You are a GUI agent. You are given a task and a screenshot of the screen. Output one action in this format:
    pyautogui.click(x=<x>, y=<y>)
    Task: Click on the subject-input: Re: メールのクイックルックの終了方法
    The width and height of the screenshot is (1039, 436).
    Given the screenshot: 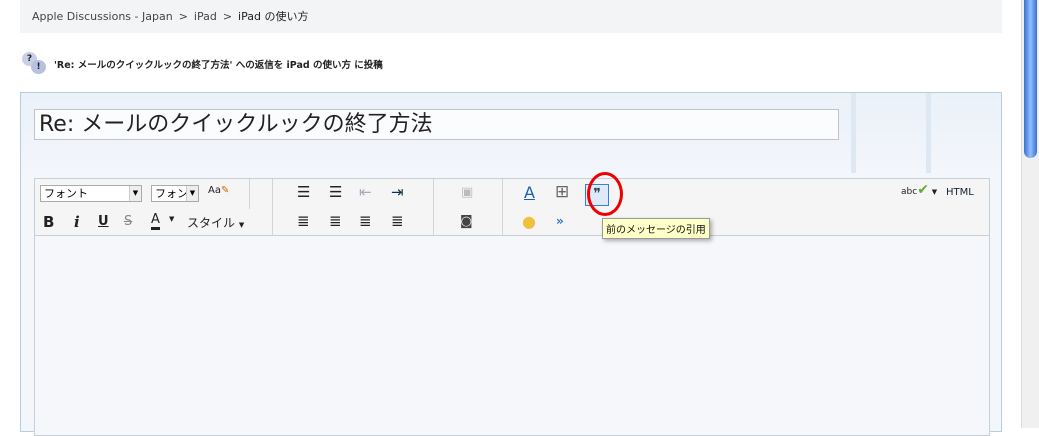 What is the action you would take?
    pyautogui.click(x=436, y=124)
    